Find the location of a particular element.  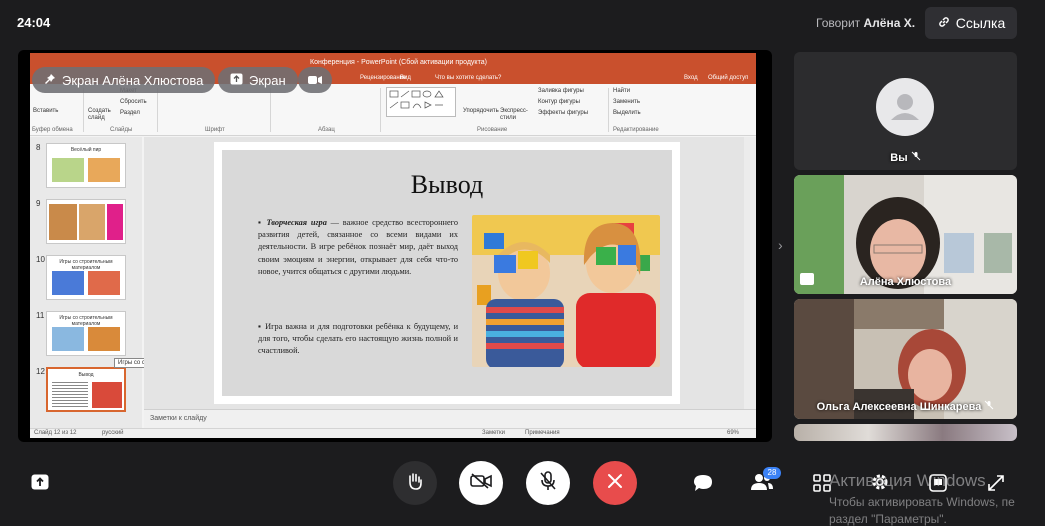

vertical-scrollbar is located at coordinates (750, 273).